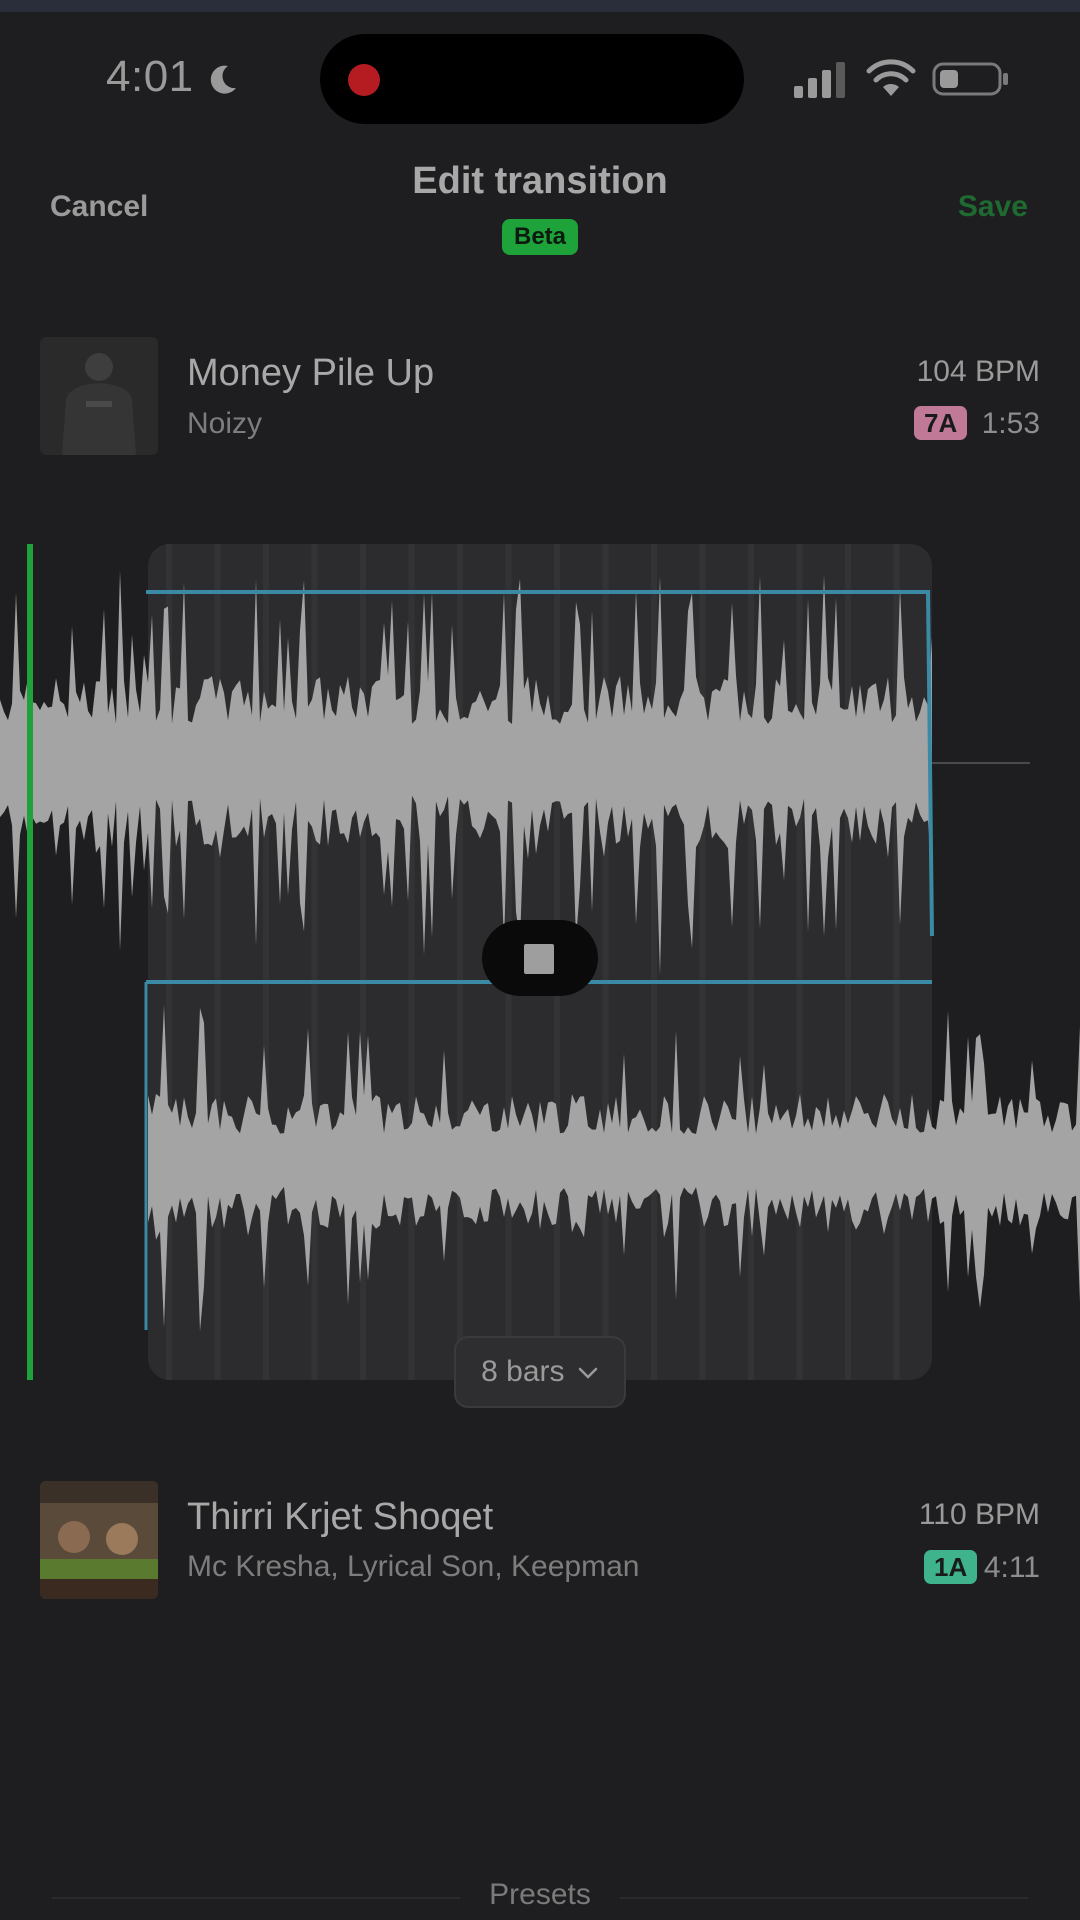  What do you see at coordinates (891, 77) in the screenshot?
I see `wifi-icon` at bounding box center [891, 77].